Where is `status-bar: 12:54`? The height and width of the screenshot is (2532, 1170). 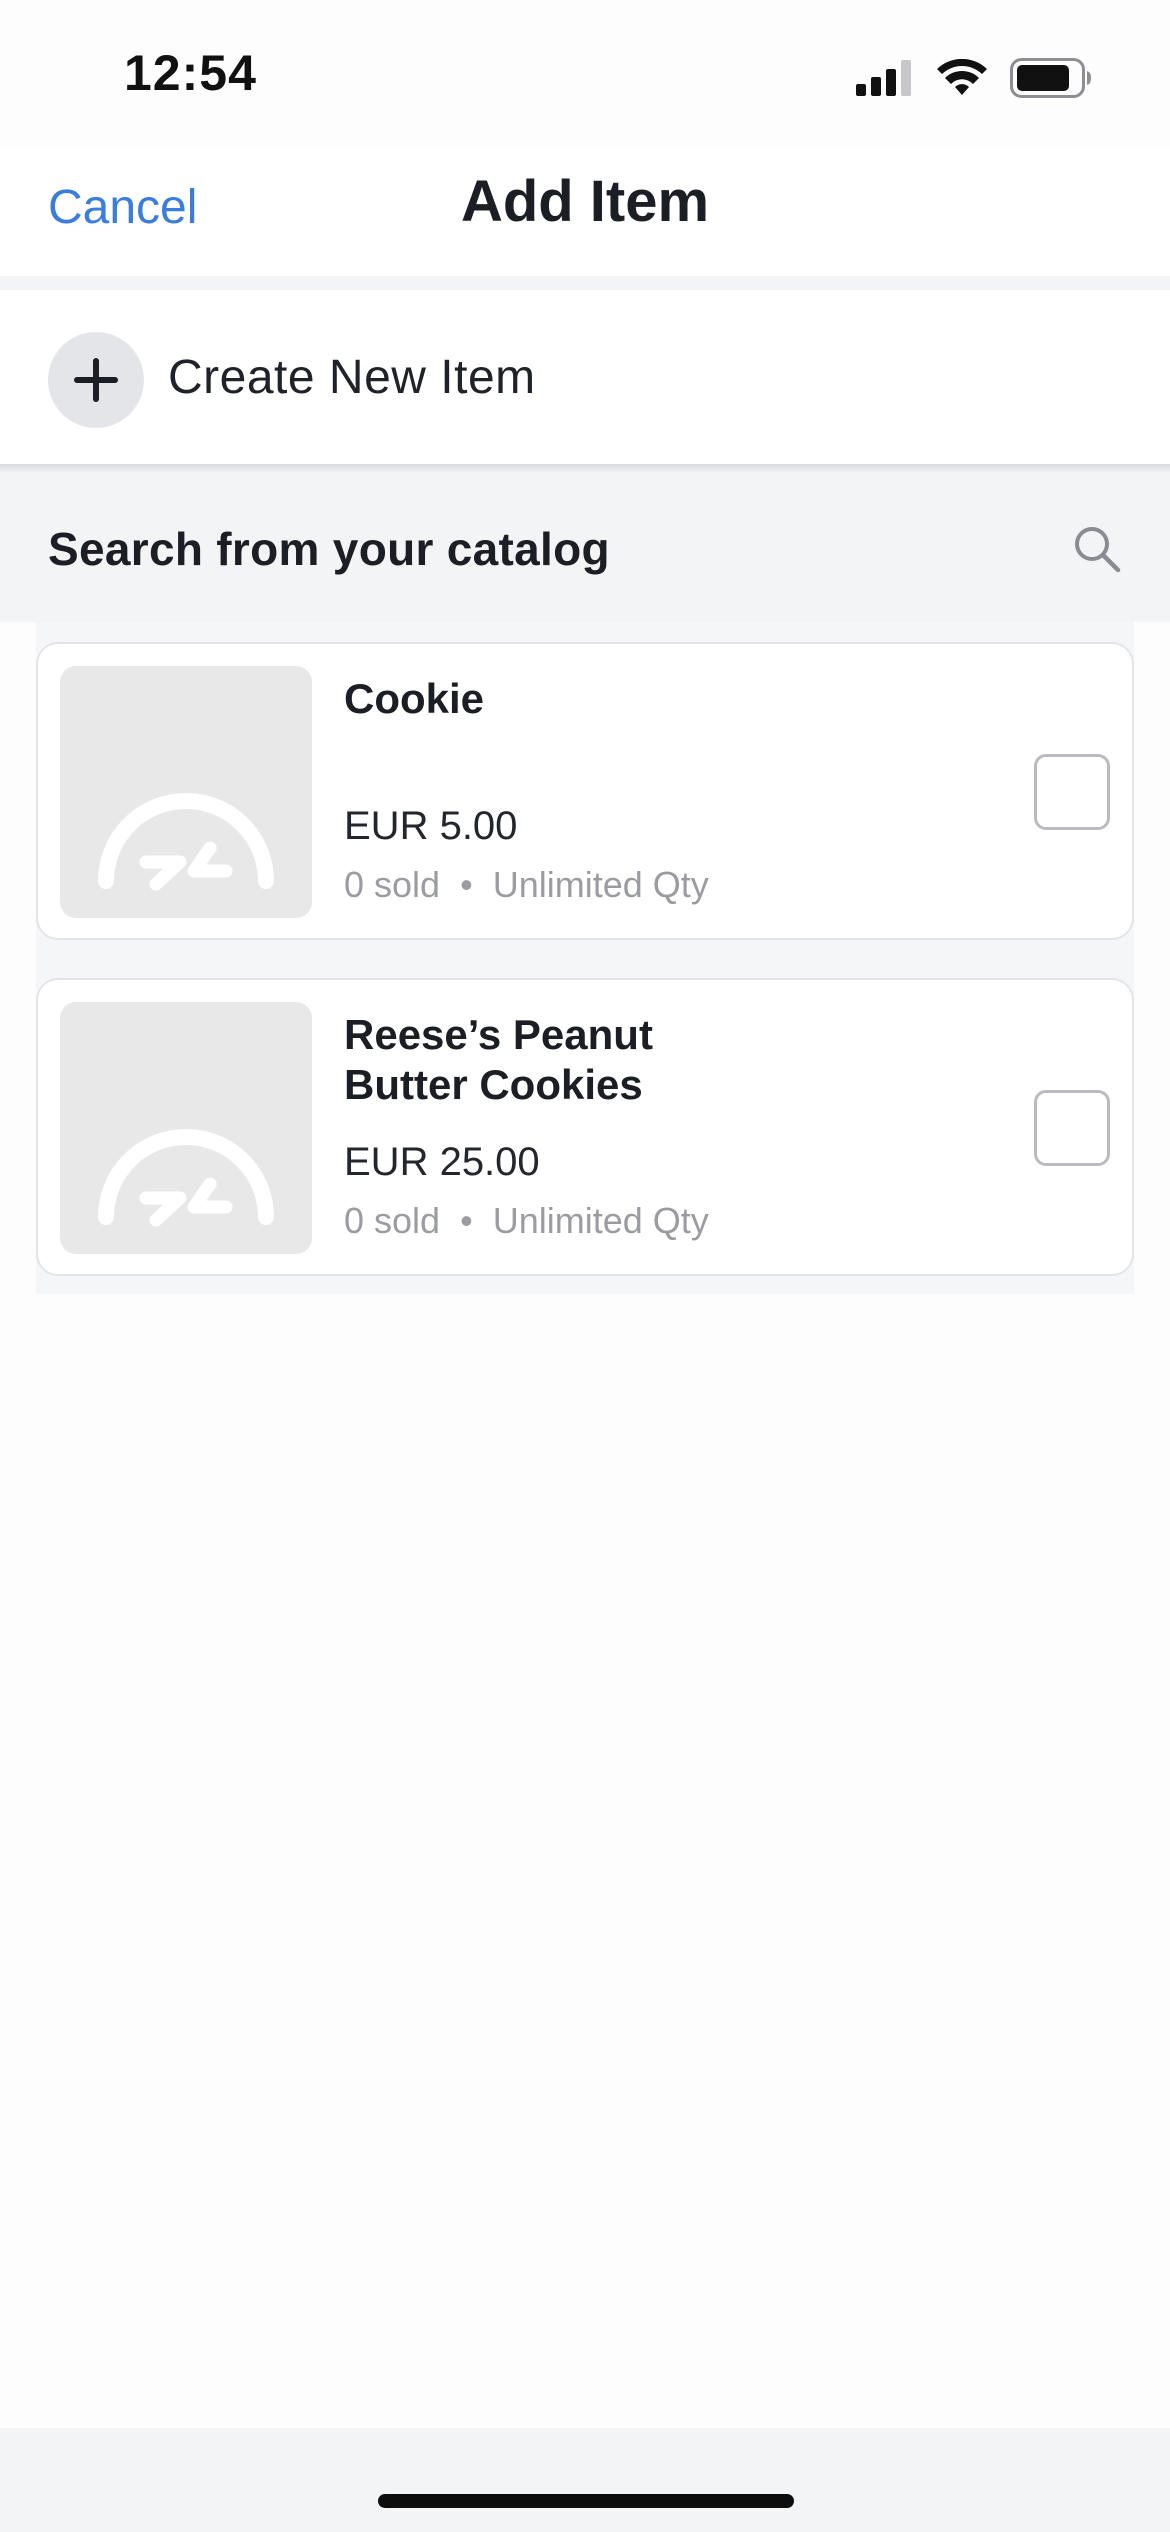
status-bar: 12:54 is located at coordinates (585, 75).